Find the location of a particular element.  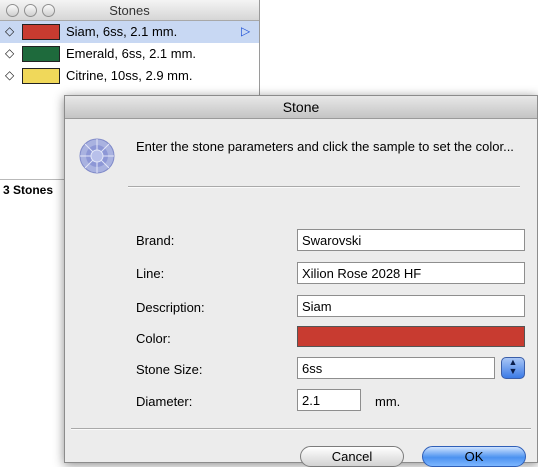

color-label: Color: is located at coordinates (153, 338).